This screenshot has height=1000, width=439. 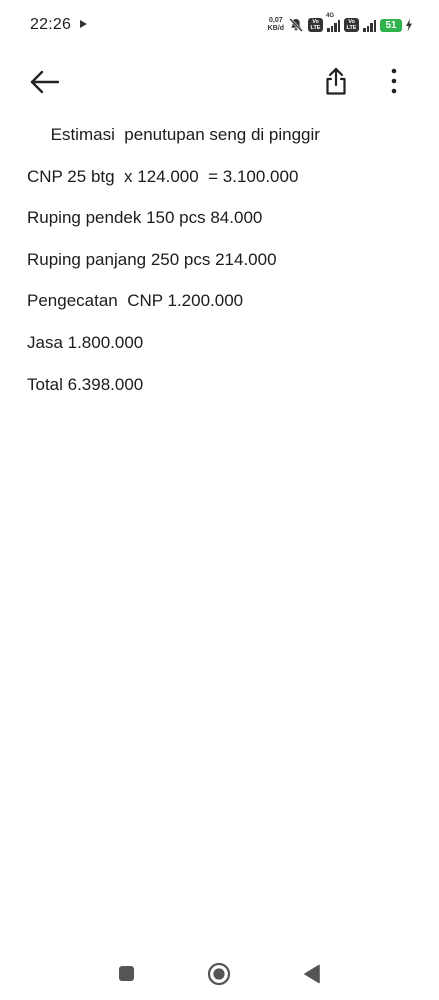 I want to click on volte-badge-1: Vo LTE, so click(x=315, y=25).